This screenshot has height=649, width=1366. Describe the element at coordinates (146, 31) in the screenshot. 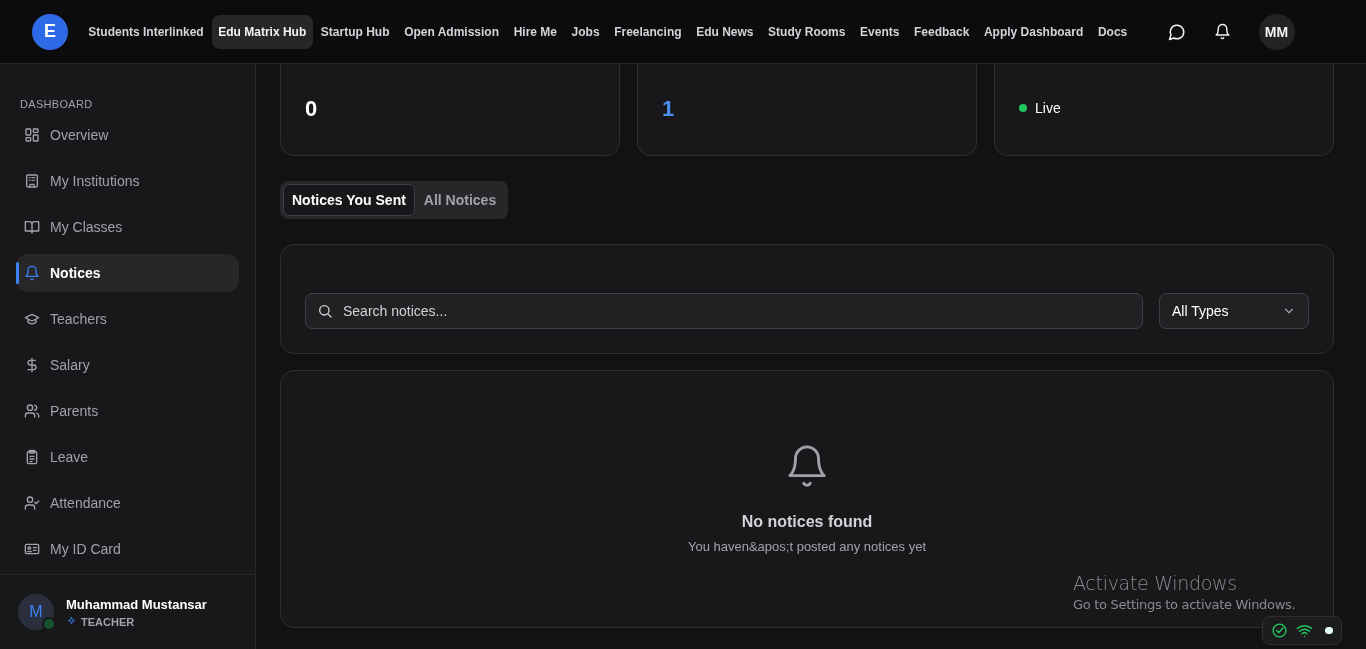

I see `nav-link: Students Interlinked` at that location.